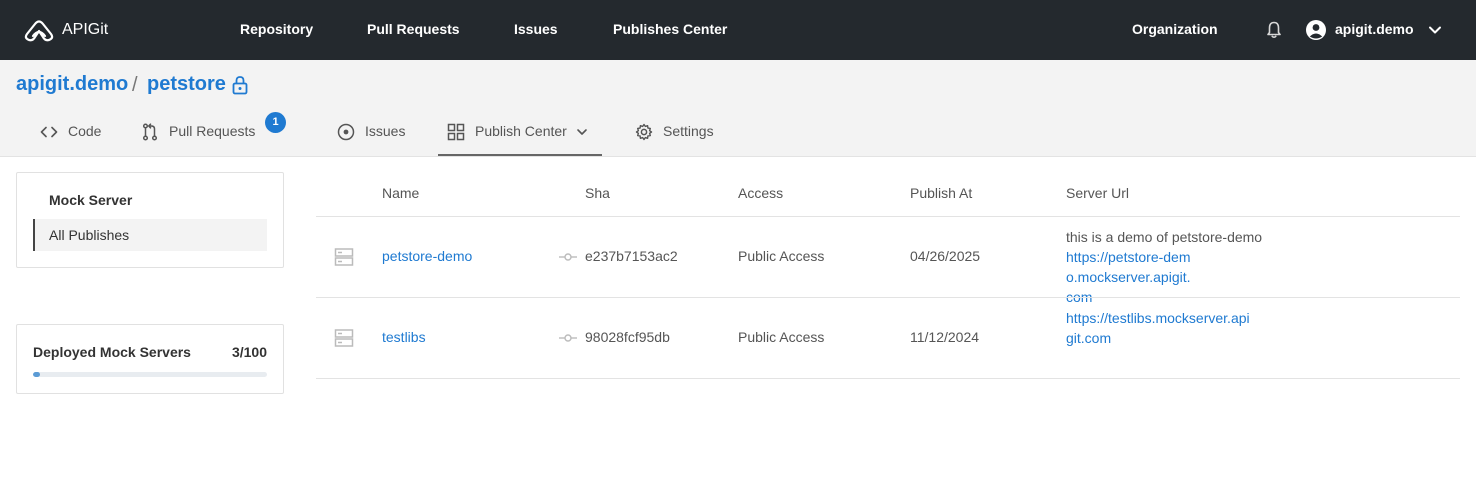 The height and width of the screenshot is (495, 1476). What do you see at coordinates (72, 84) in the screenshot?
I see `breadcrumb-owner: apigit.demo` at bounding box center [72, 84].